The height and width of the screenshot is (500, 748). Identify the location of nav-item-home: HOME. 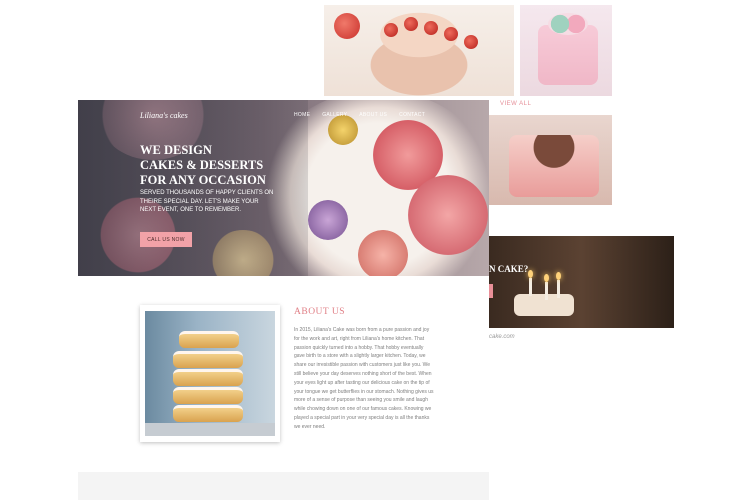
(302, 115).